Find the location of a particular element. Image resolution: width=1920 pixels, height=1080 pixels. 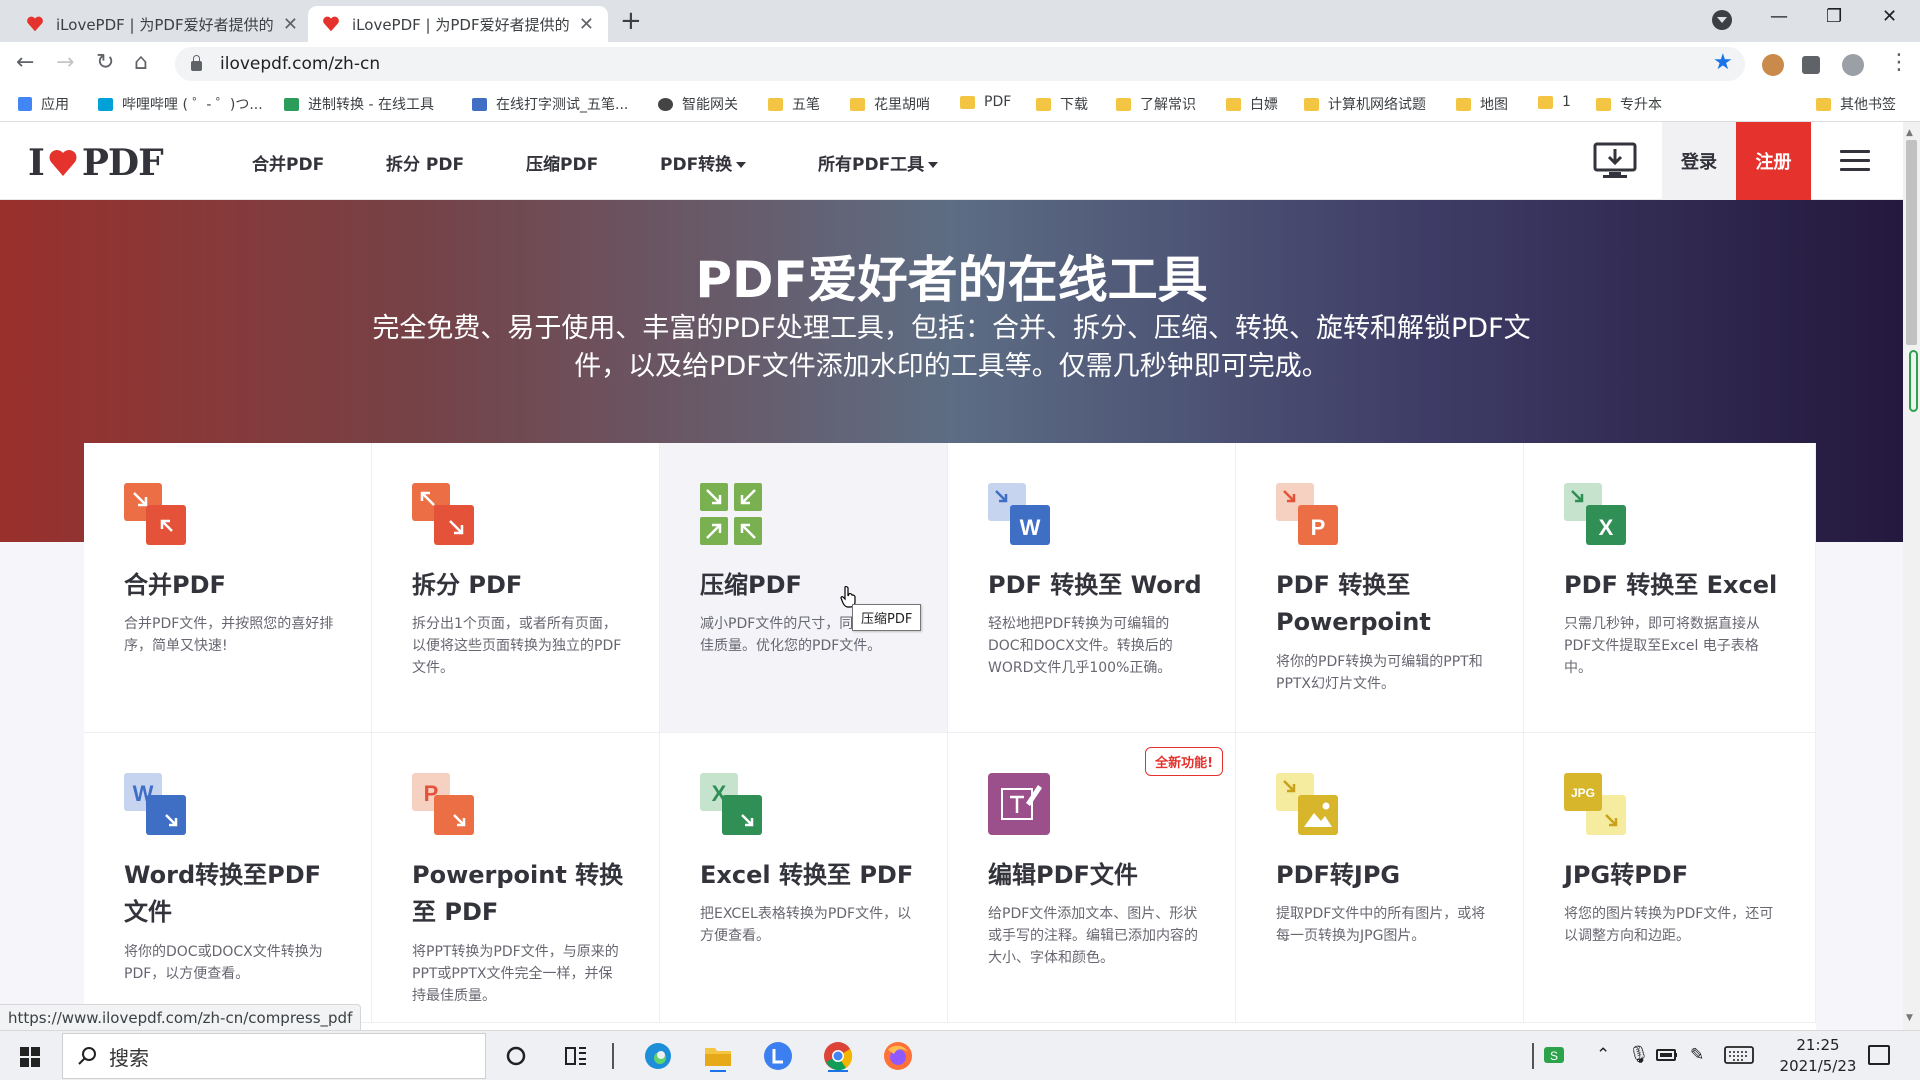

minimize-icon: — is located at coordinates (1779, 16).